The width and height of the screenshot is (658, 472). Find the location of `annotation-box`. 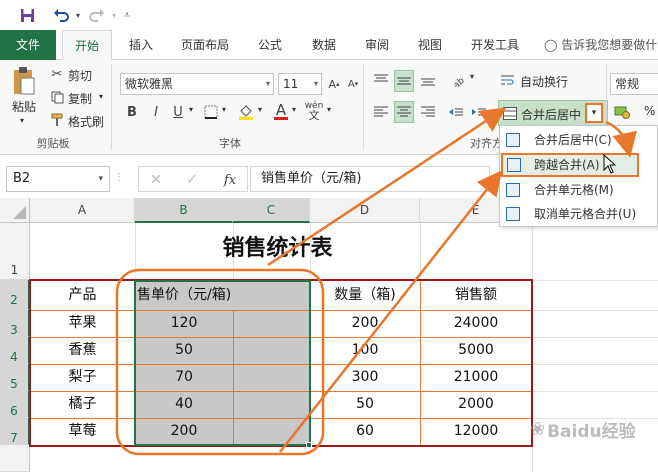

annotation-box is located at coordinates (220, 362).